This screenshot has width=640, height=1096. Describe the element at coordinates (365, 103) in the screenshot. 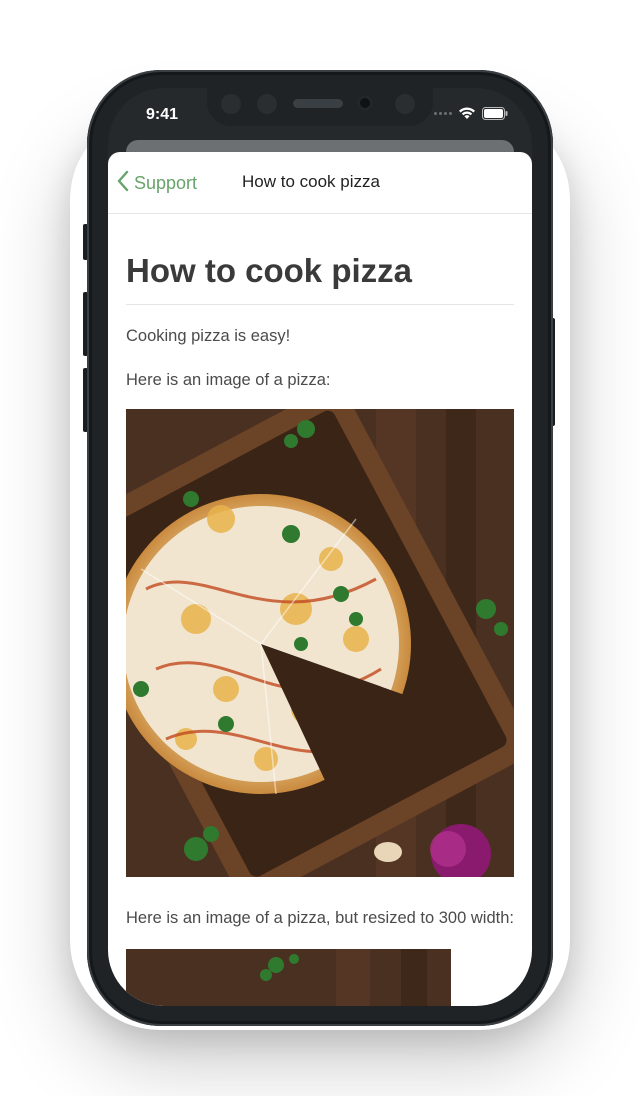

I see `front-camera` at that location.